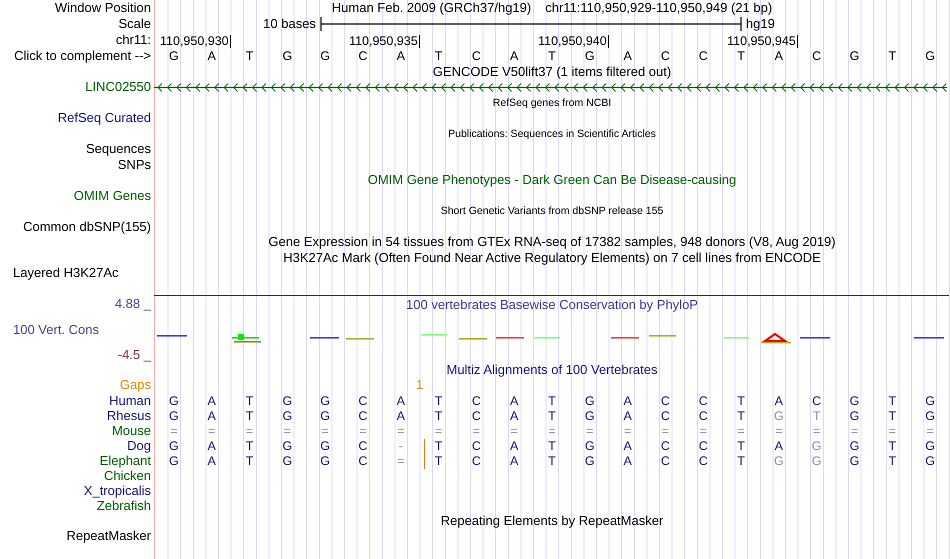 Image resolution: width=950 pixels, height=559 pixels. Describe the element at coordinates (123, 505) in the screenshot. I see `species-label: Zebrafish` at that location.